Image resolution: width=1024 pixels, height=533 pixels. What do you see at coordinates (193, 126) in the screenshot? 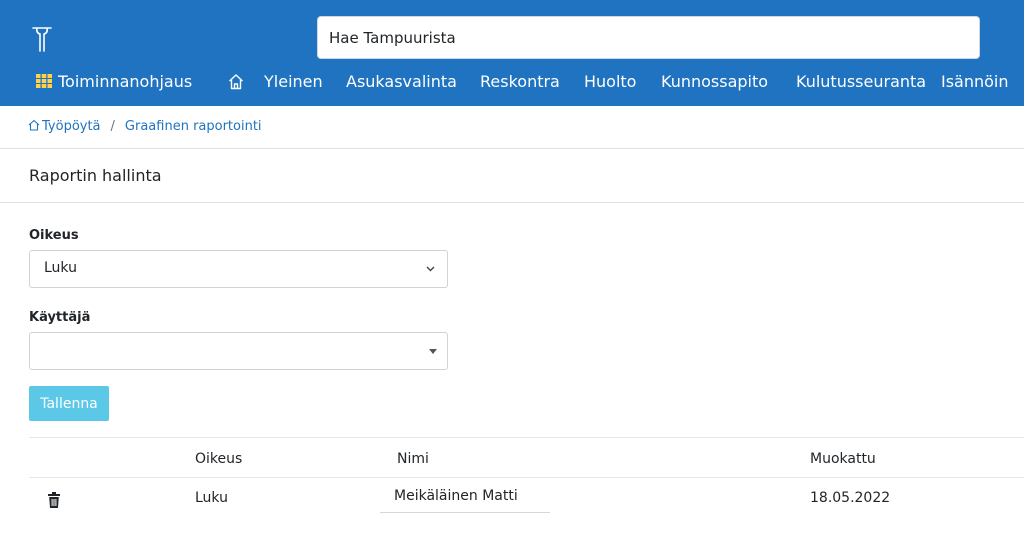
I see `breadcrumb-current: Graafinen raportointi` at bounding box center [193, 126].